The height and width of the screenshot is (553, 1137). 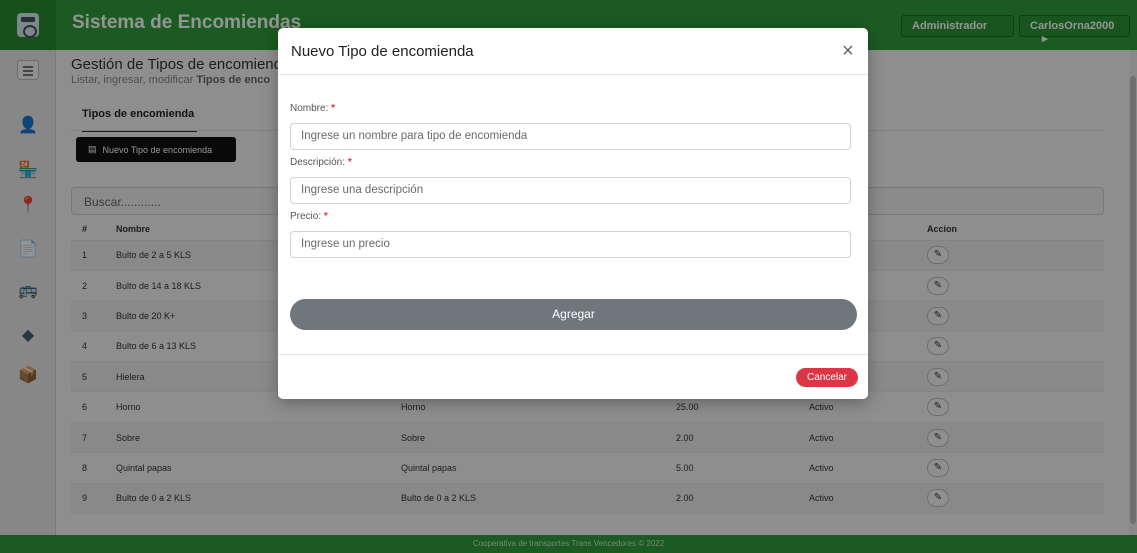 I want to click on nombre-label: Nombre: *, so click(x=313, y=108).